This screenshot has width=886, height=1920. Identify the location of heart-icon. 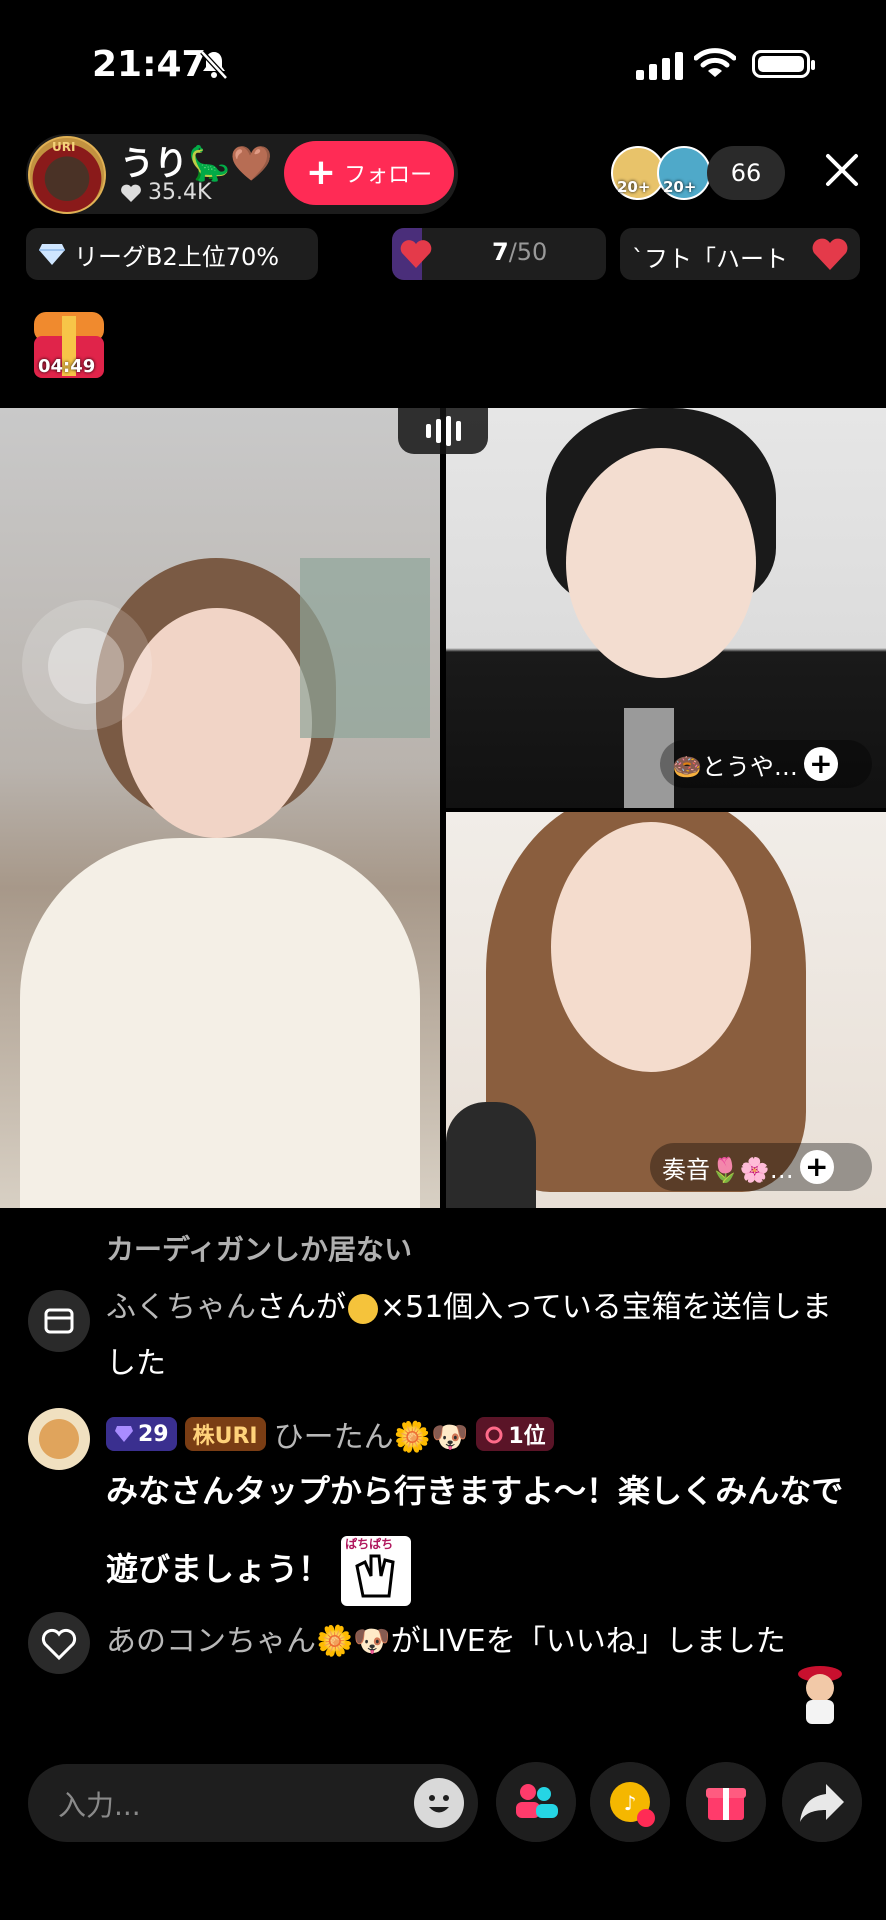
(131, 193).